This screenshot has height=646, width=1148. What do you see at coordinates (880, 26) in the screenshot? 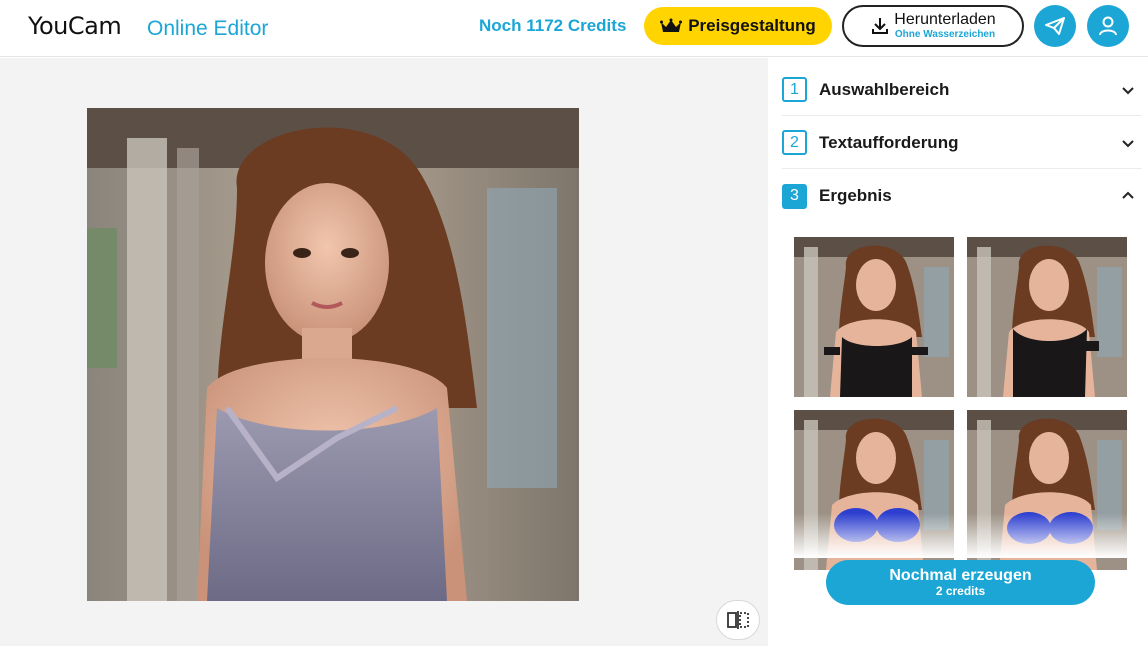
I see `download-icon` at bounding box center [880, 26].